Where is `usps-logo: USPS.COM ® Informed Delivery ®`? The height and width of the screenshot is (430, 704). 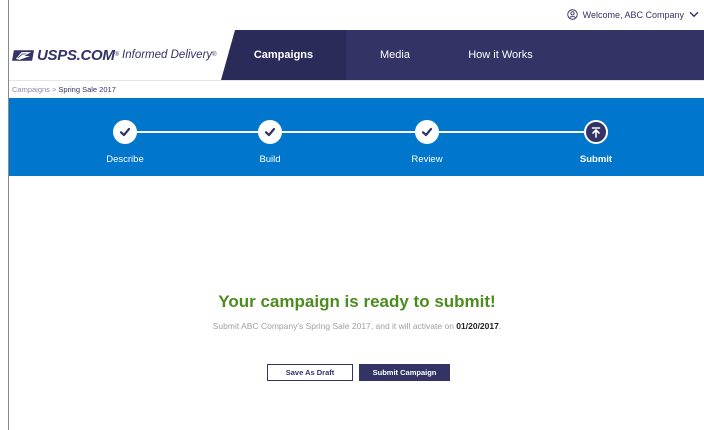
usps-logo: USPS.COM ® Informed Delivery ® is located at coordinates (115, 55).